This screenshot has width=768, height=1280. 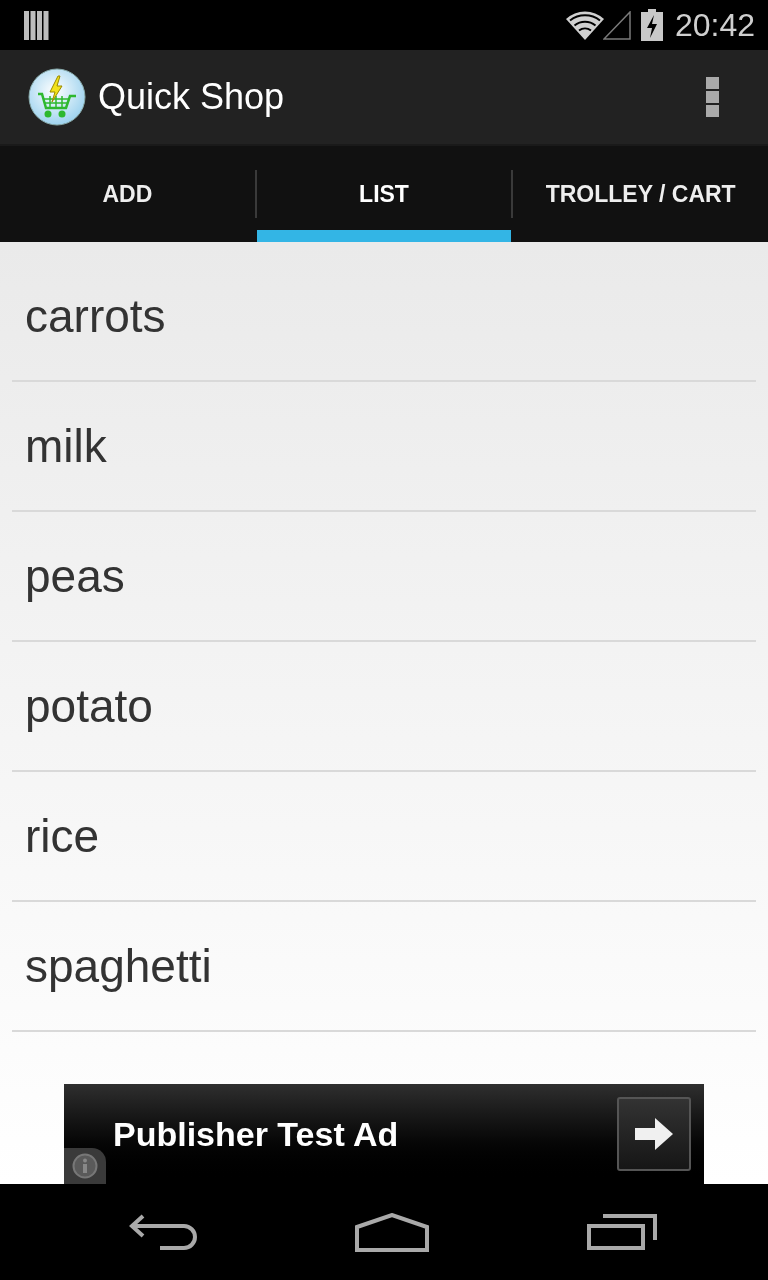 I want to click on overflow-menu-icon, so click(x=712, y=97).